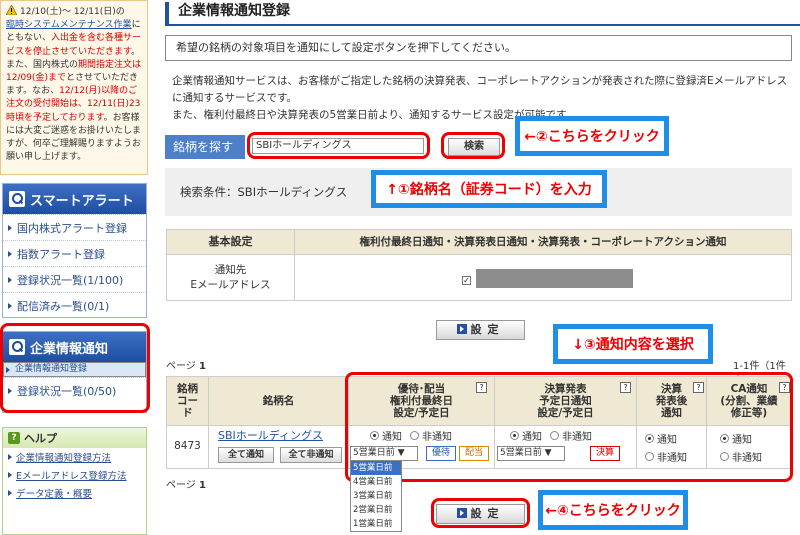 This screenshot has height=535, width=800. What do you see at coordinates (376, 524) in the screenshot?
I see `dropdown-option: 1営業日前` at bounding box center [376, 524].